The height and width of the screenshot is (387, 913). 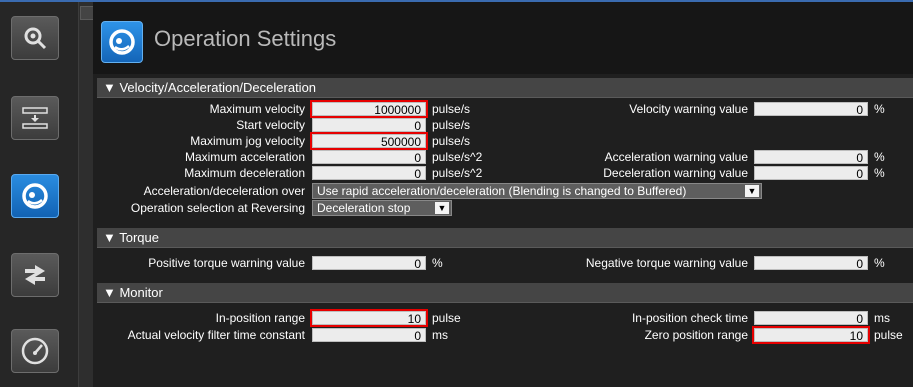 I want to click on positive-torque-warning-field: 0, so click(x=369, y=263).